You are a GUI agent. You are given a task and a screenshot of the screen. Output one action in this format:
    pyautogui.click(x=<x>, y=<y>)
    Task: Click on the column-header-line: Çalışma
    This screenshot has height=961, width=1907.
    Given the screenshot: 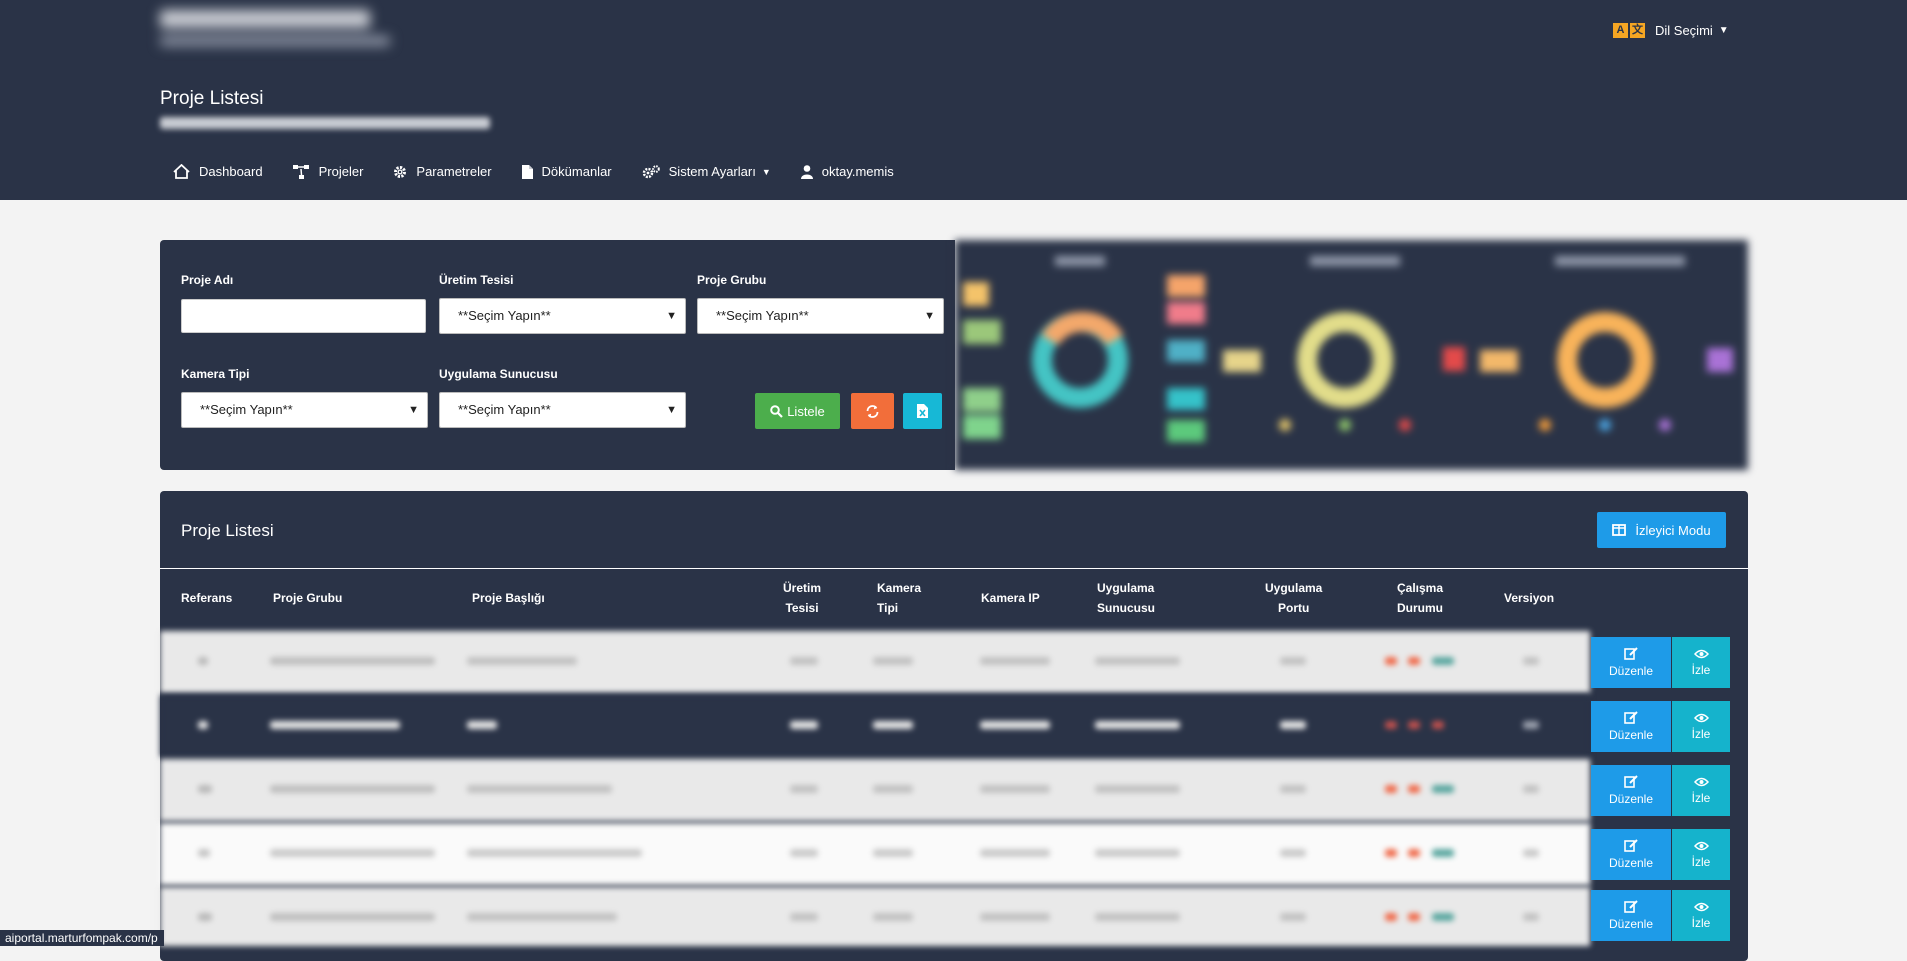 What is the action you would take?
    pyautogui.click(x=1420, y=588)
    